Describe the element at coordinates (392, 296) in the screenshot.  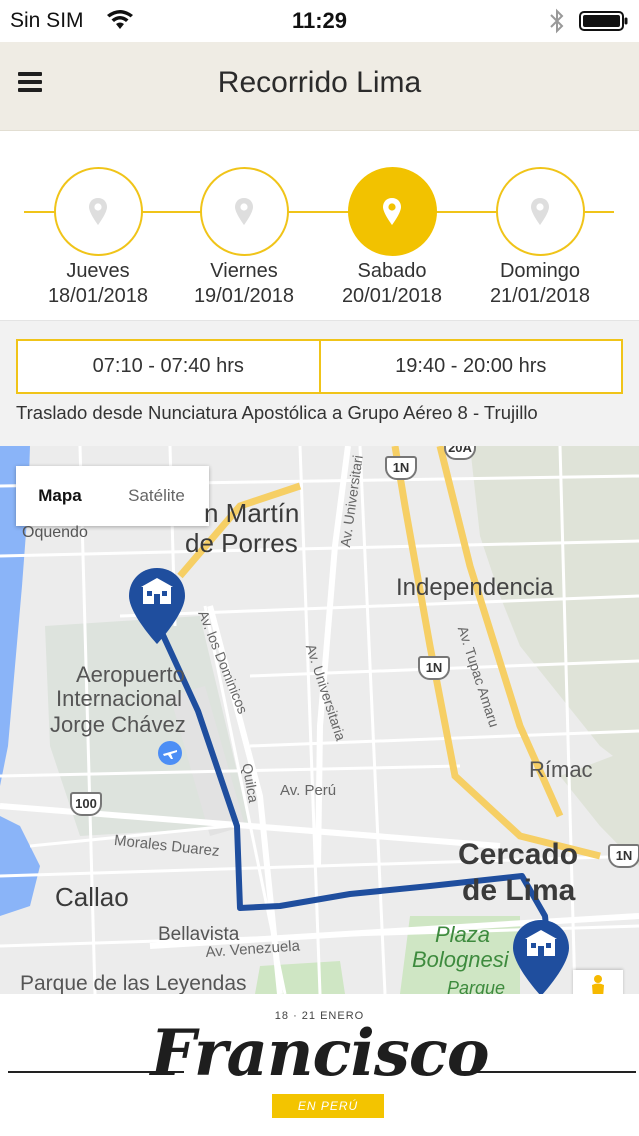
I see `day-date: 20/01/2018` at that location.